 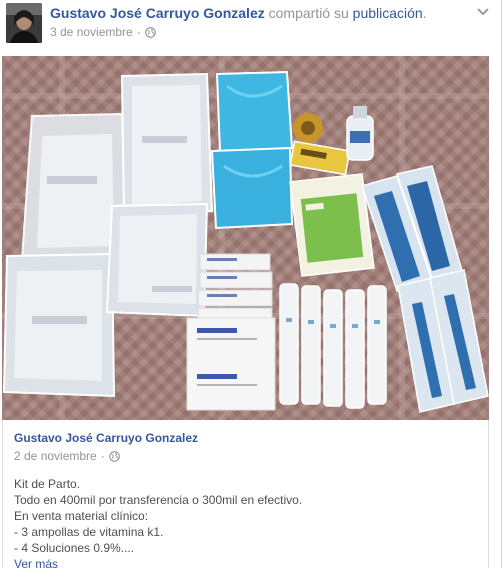 What do you see at coordinates (246, 562) in the screenshot?
I see `see-more-link: Ver más` at bounding box center [246, 562].